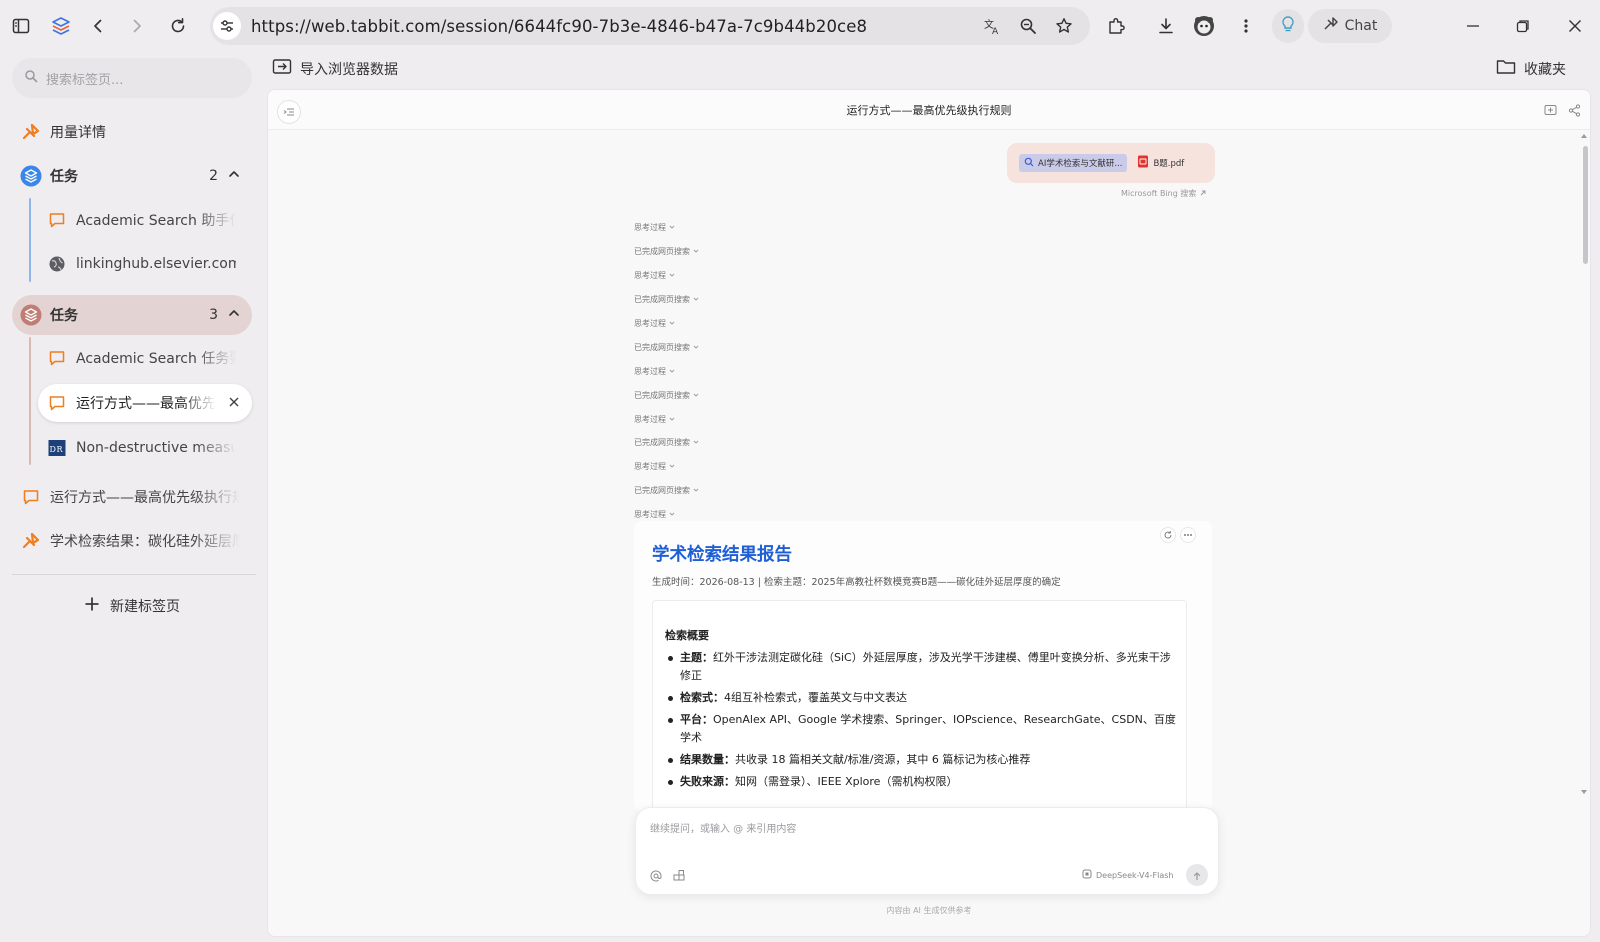 The height and width of the screenshot is (942, 1600). I want to click on tab-item: linkinghub.elsevier.com, so click(145, 264).